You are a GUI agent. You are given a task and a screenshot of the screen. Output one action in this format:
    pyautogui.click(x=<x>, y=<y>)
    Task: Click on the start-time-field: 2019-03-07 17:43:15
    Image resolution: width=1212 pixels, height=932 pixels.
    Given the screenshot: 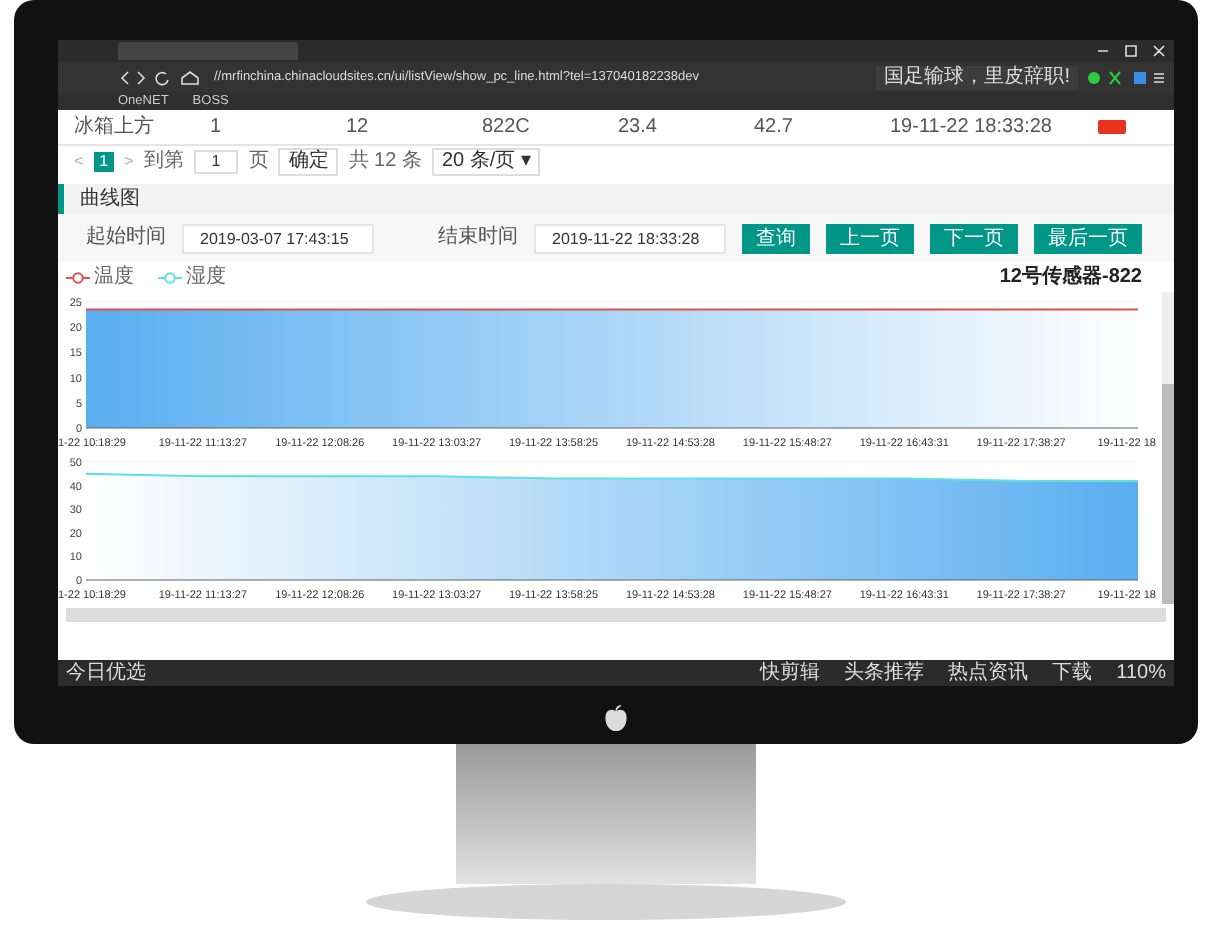 What is the action you would take?
    pyautogui.click(x=278, y=238)
    